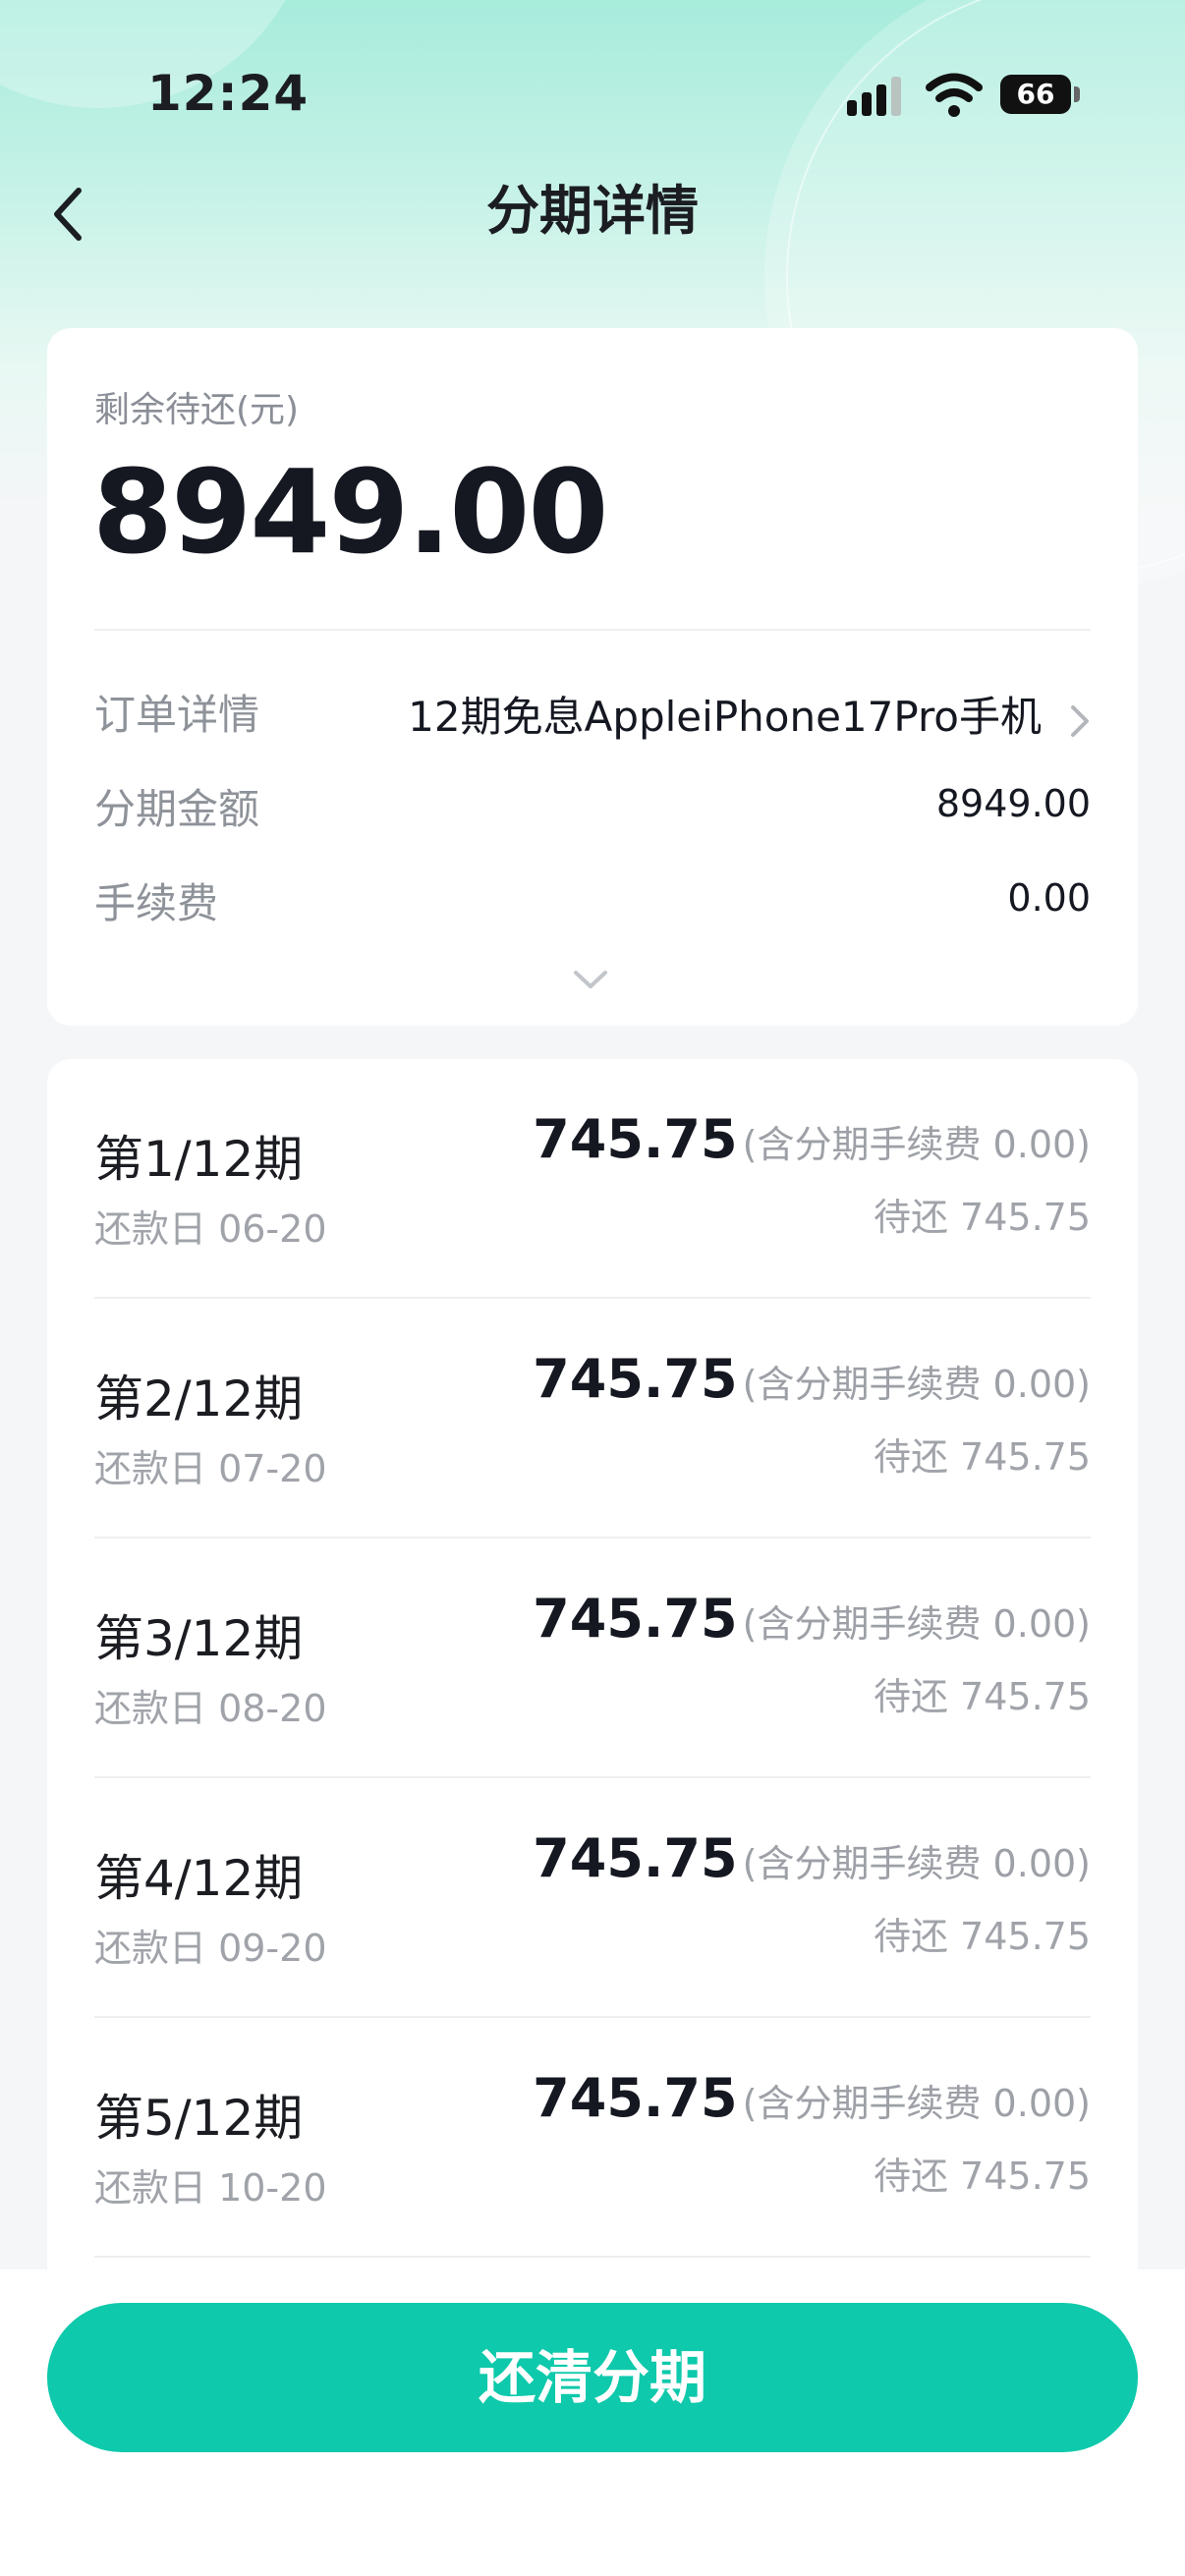  Describe the element at coordinates (592, 93) in the screenshot. I see `status-bar: 12:24 66` at that location.